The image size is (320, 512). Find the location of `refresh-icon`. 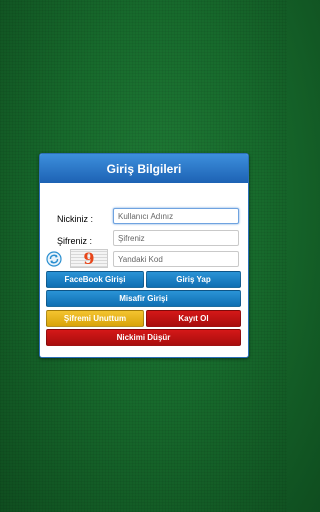

refresh-icon is located at coordinates (54, 259).